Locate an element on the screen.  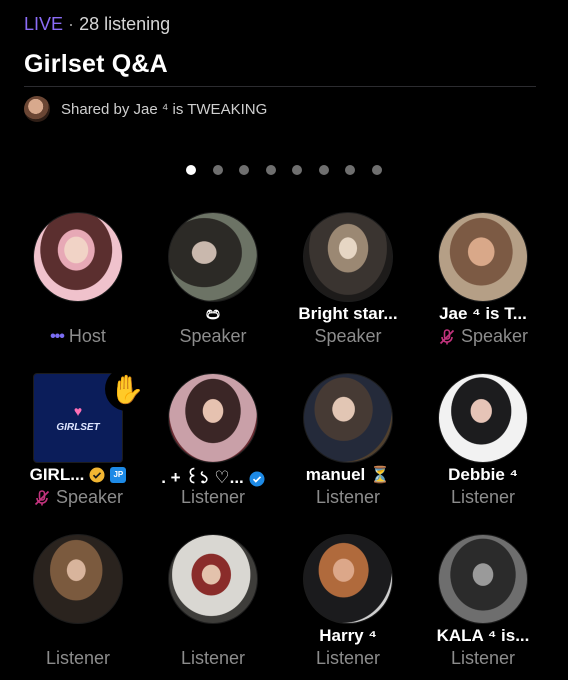
blue-verified-icon is located at coordinates (257, 479).